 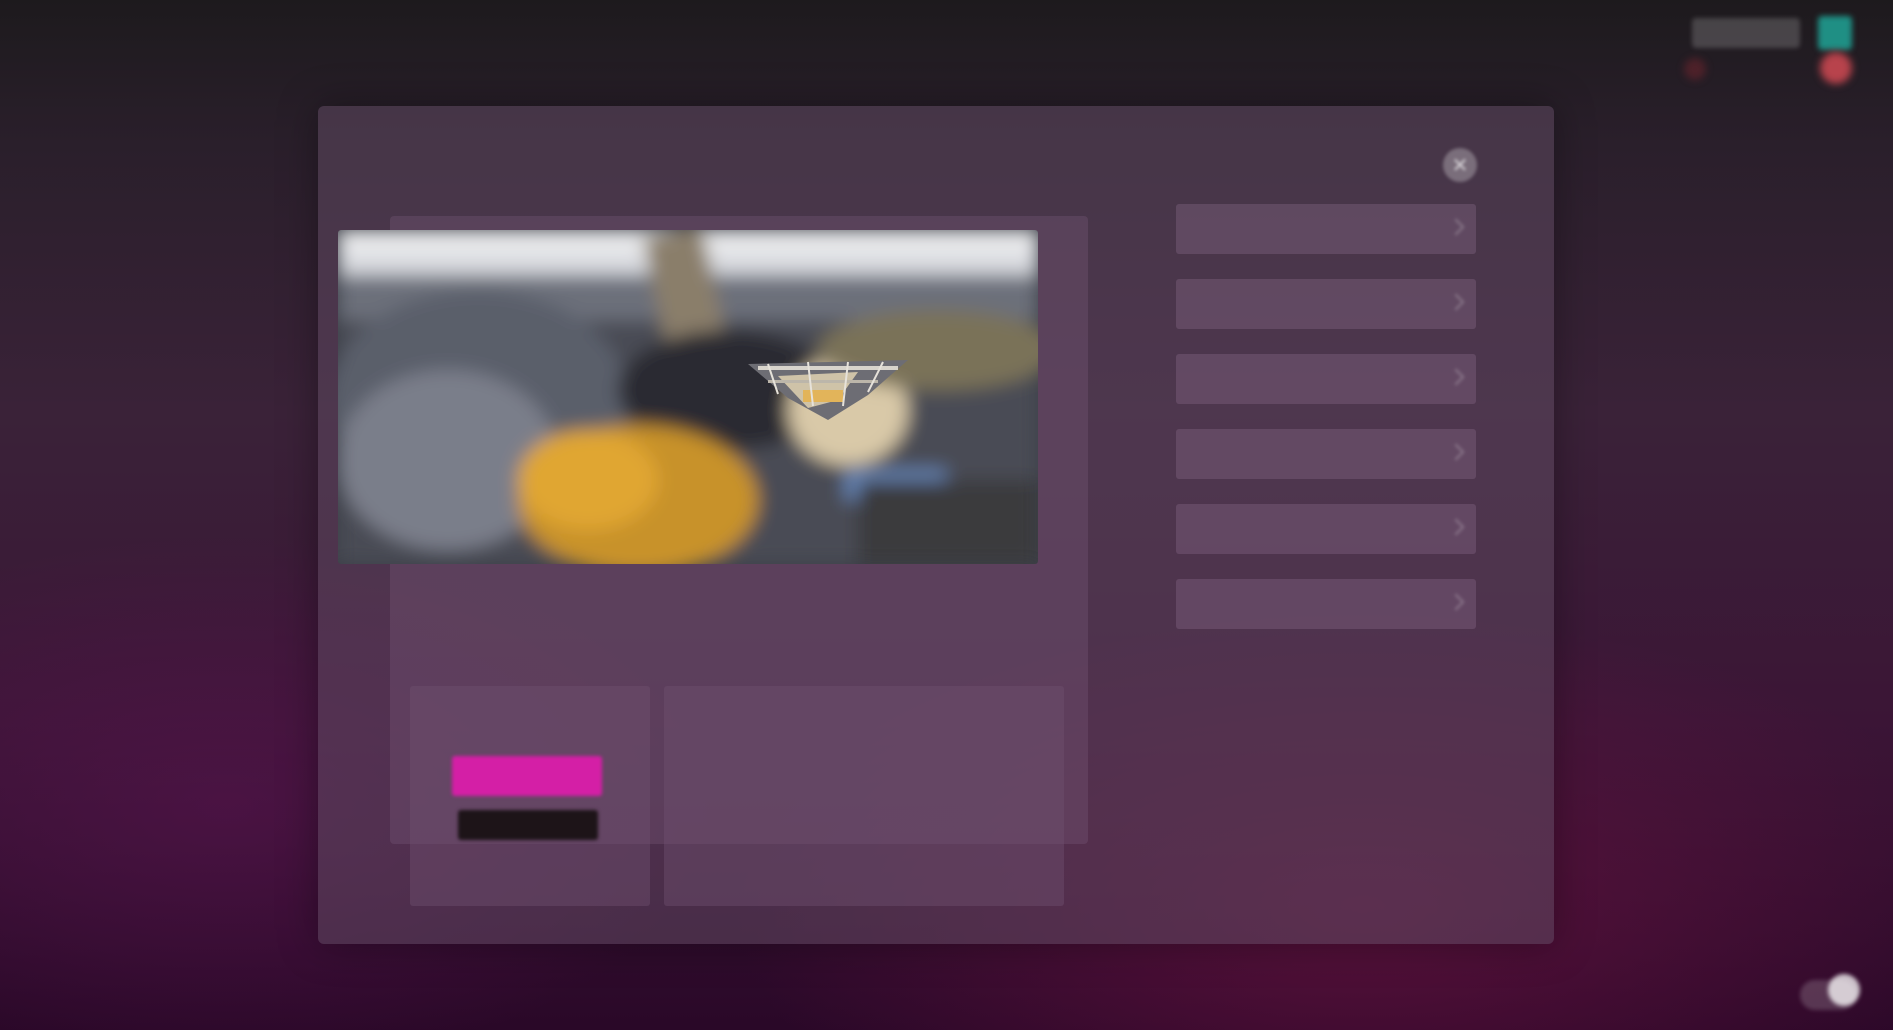 I want to click on hero-image, so click(x=688, y=397).